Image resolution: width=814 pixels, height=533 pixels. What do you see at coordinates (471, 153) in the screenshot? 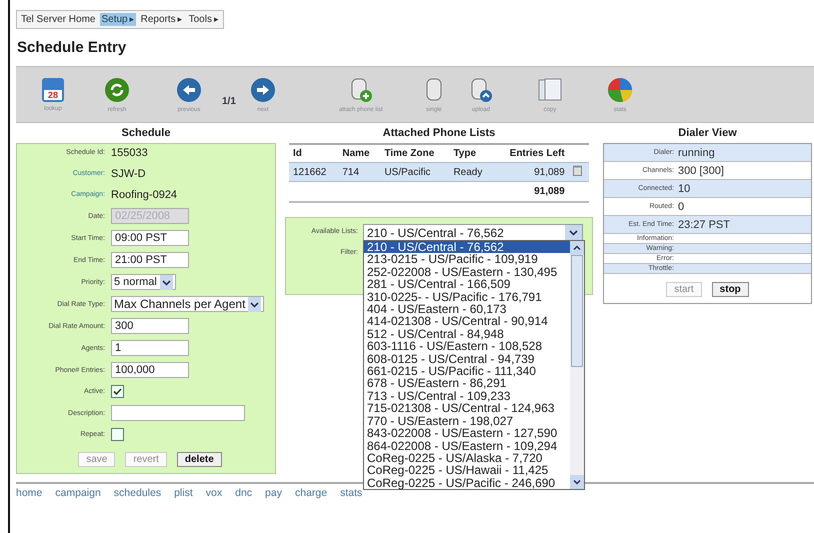
I see `column-header: Type` at bounding box center [471, 153].